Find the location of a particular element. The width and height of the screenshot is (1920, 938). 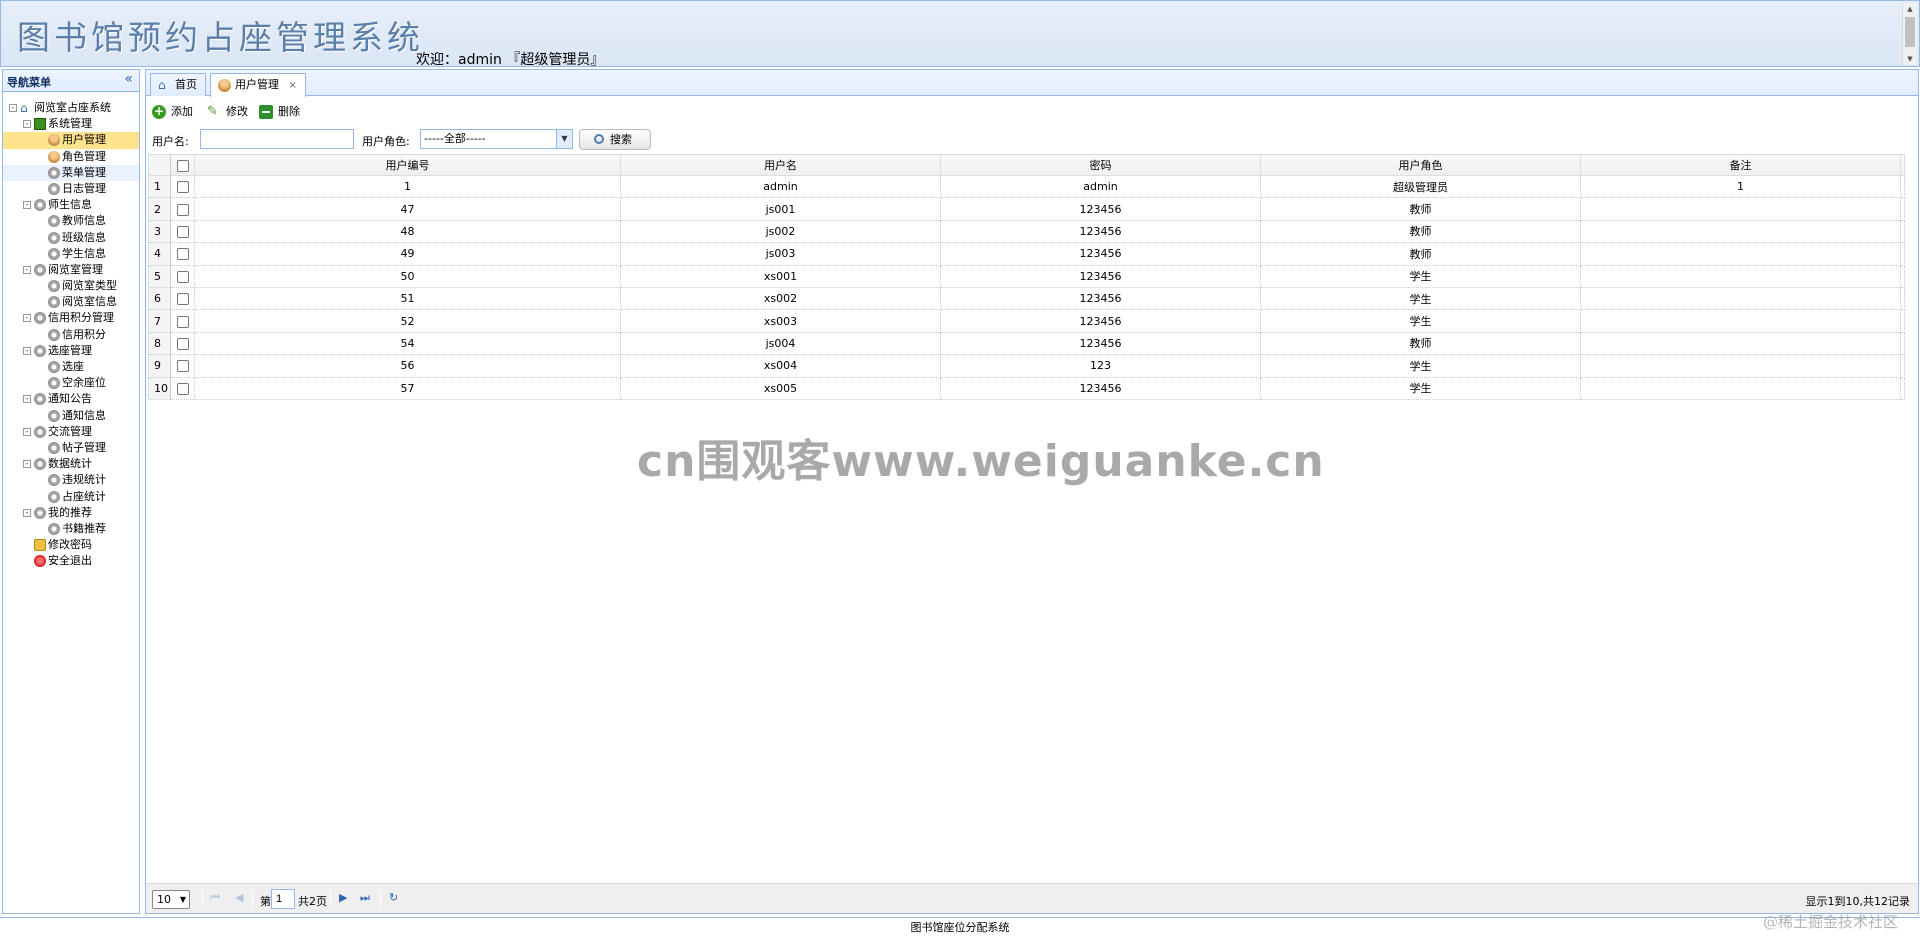

delete-button: 删除 is located at coordinates (279, 112).